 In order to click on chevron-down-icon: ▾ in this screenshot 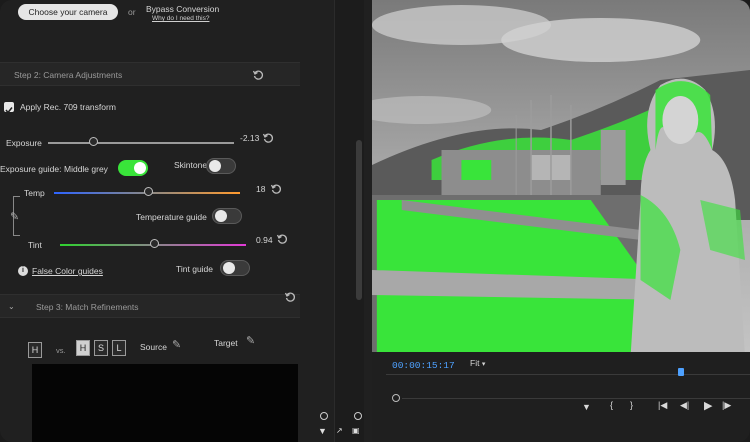, I will do `click(483, 364)`.